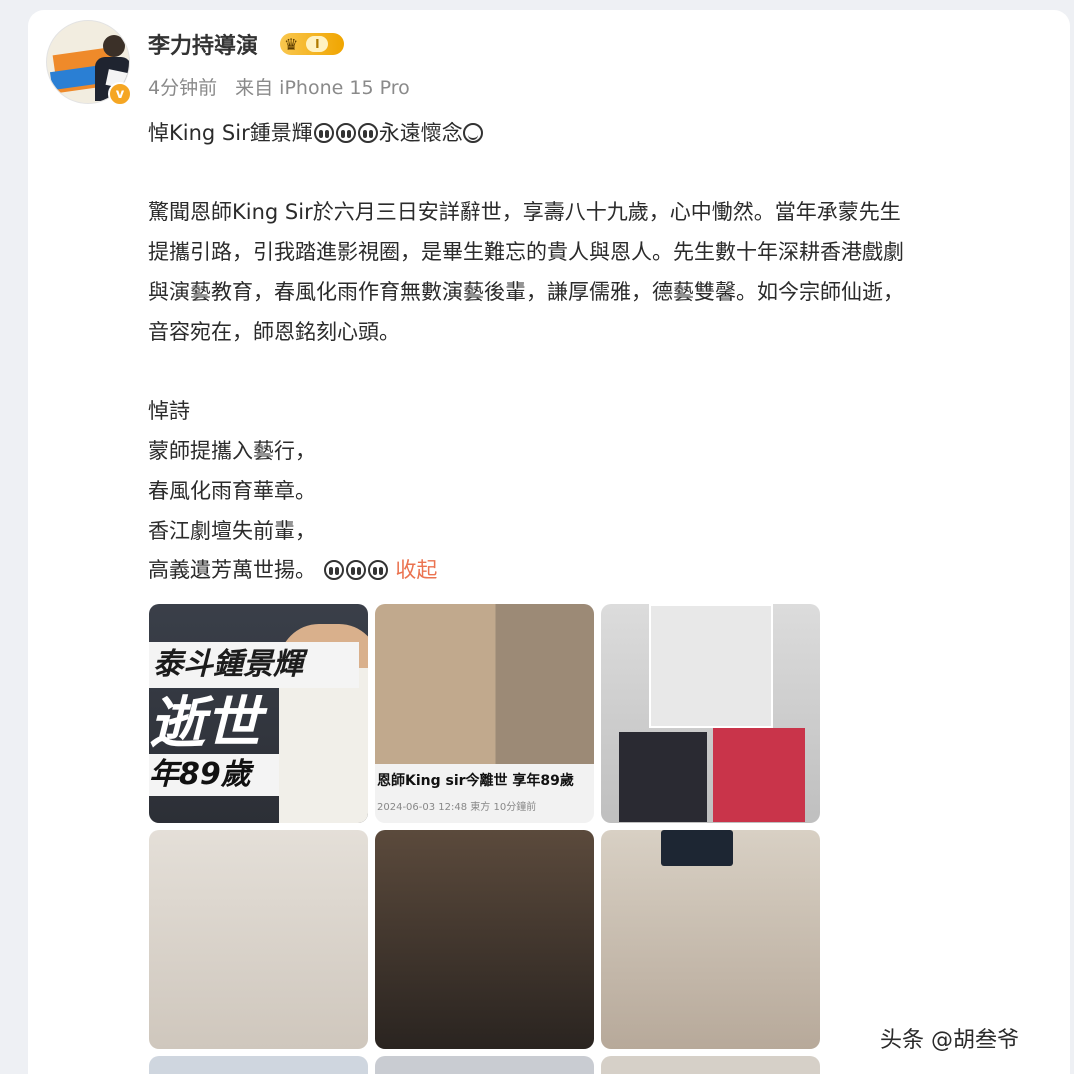 This screenshot has height=1074, width=1074. What do you see at coordinates (232, 570) in the screenshot?
I see `poem-line: 高義遺芳萬世揚。` at bounding box center [232, 570].